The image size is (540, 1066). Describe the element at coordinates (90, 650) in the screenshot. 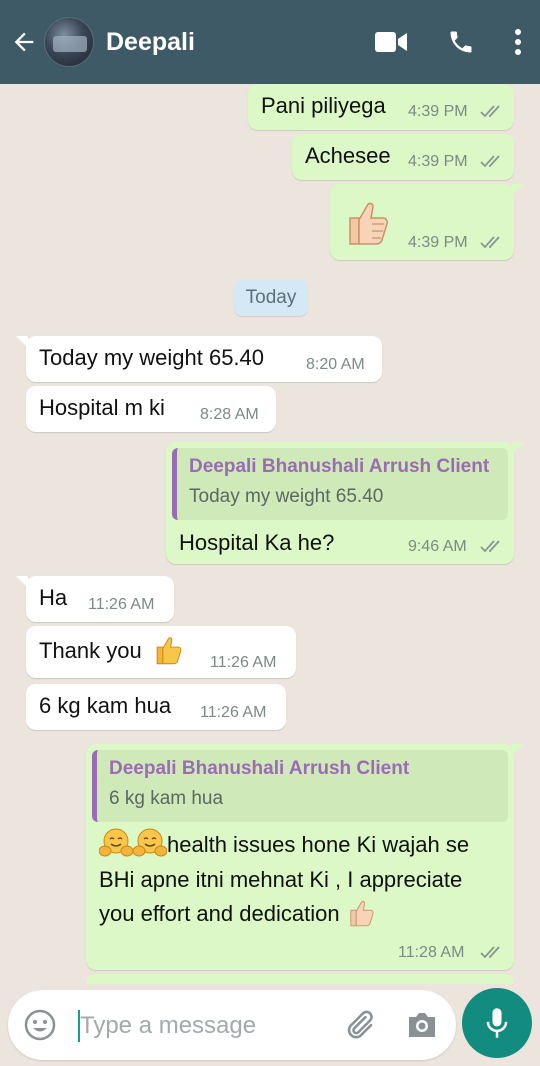

I see `message-text-content: Thank you` at that location.